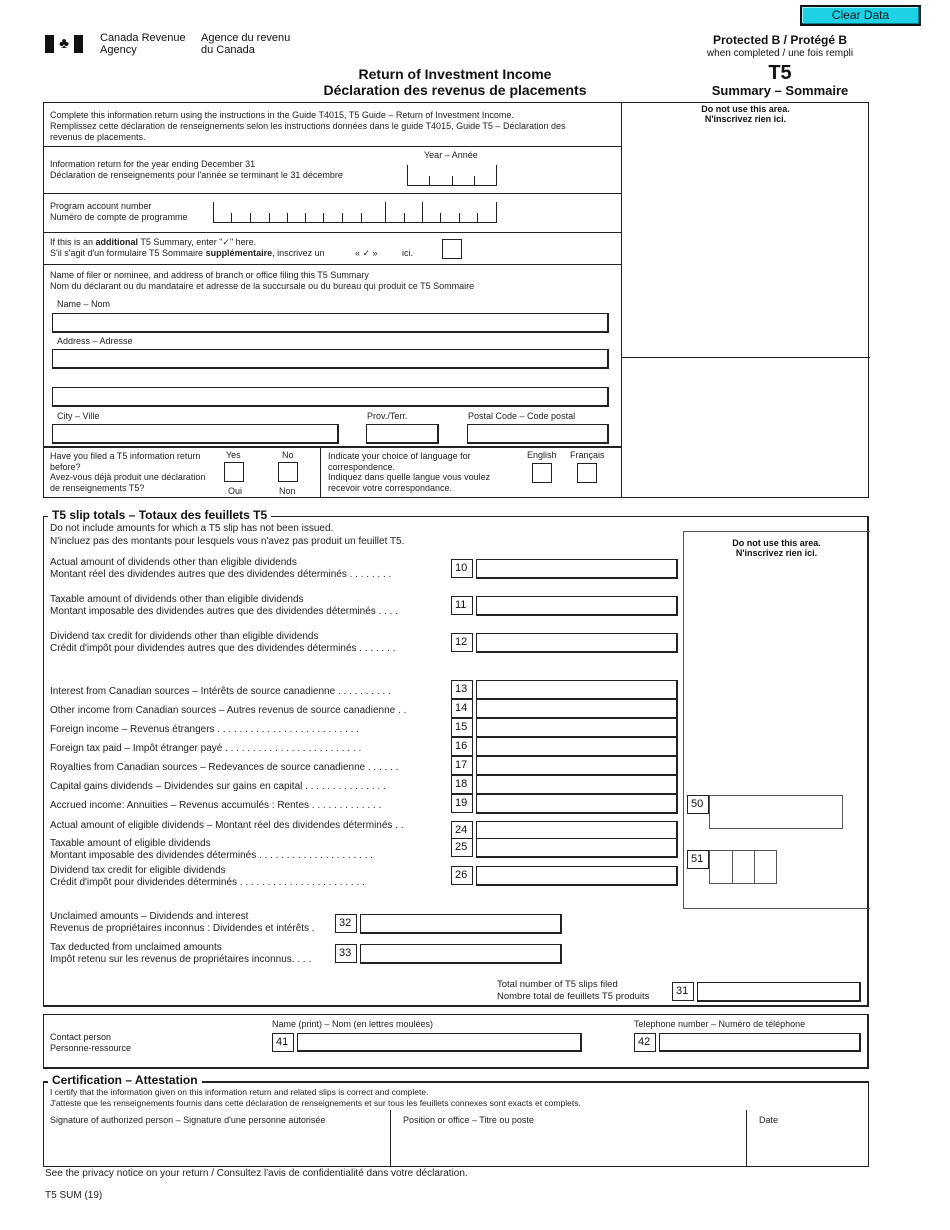  I want to click on address-line-1-input, so click(330, 359).